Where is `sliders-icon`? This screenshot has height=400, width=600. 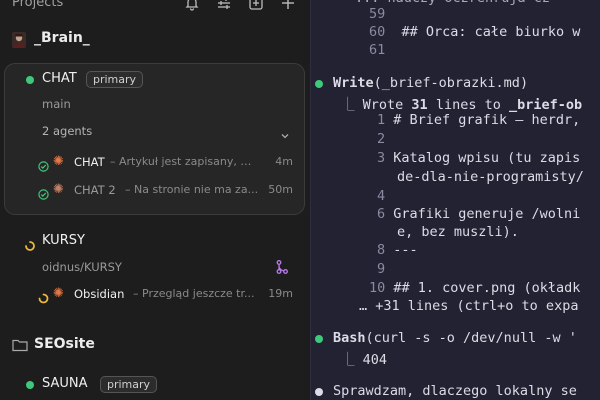 sliders-icon is located at coordinates (224, 5).